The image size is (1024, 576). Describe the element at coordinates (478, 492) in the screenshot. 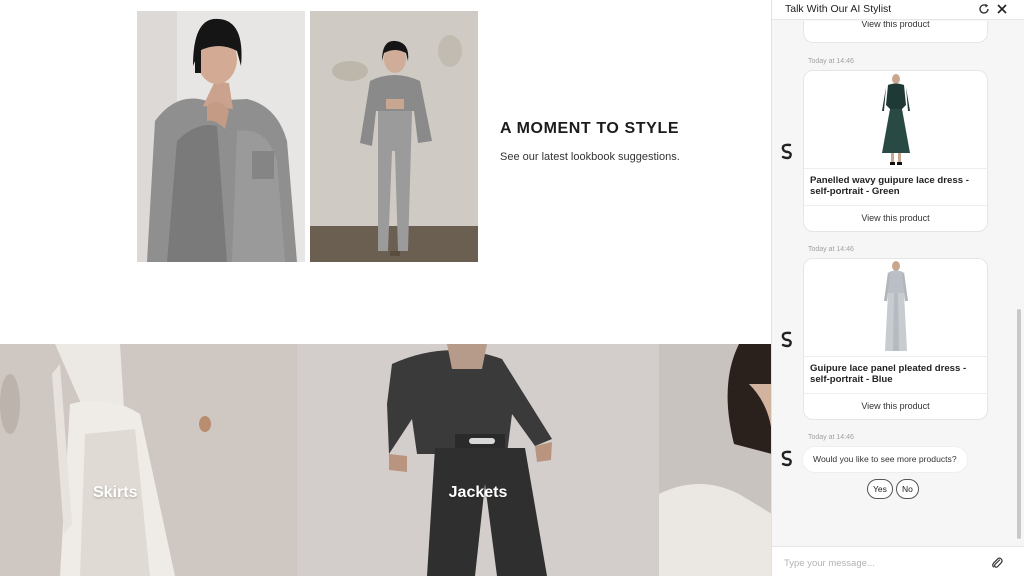

I see `category-label-jackets: Jackets` at that location.